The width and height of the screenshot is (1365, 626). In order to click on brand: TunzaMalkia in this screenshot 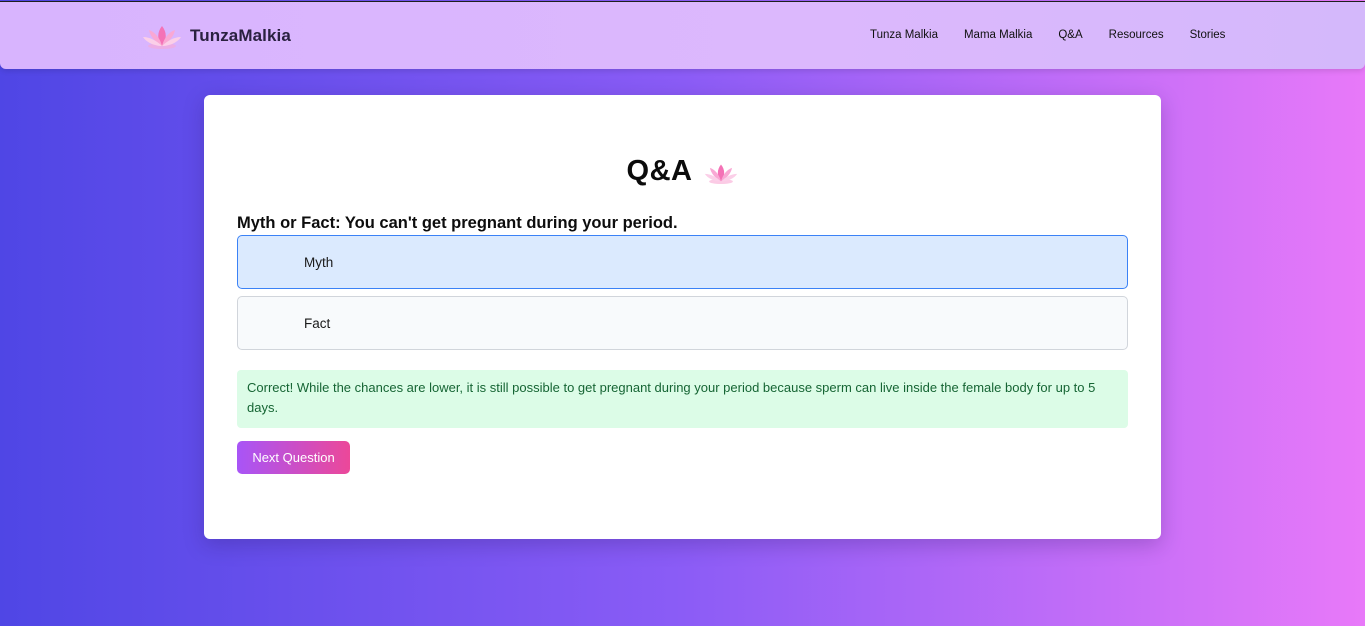, I will do `click(216, 36)`.